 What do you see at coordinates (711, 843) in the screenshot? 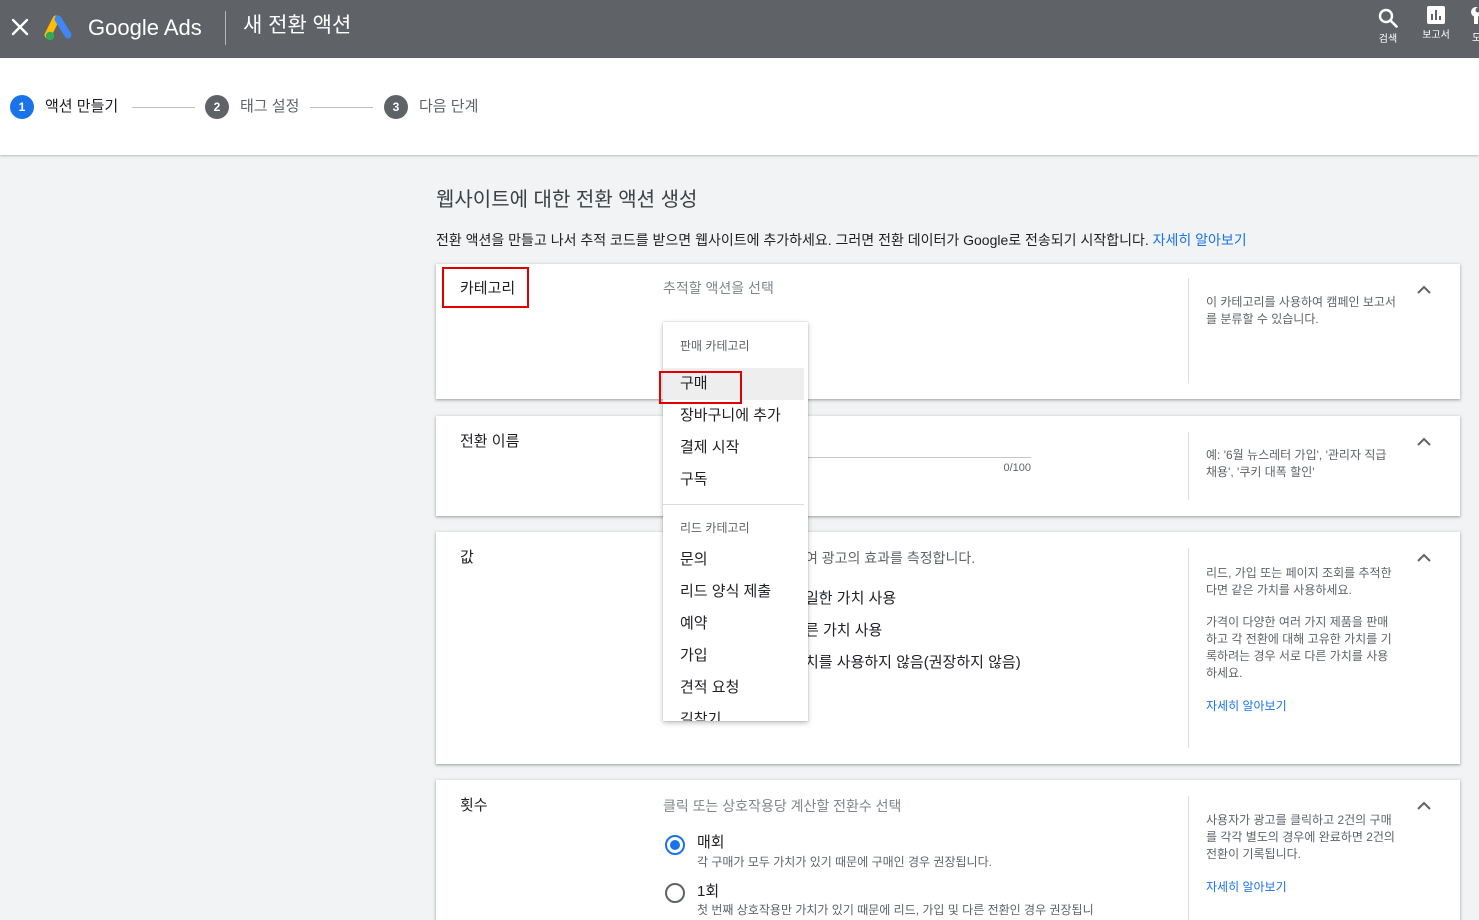
I see `count-every-label: 매회` at bounding box center [711, 843].